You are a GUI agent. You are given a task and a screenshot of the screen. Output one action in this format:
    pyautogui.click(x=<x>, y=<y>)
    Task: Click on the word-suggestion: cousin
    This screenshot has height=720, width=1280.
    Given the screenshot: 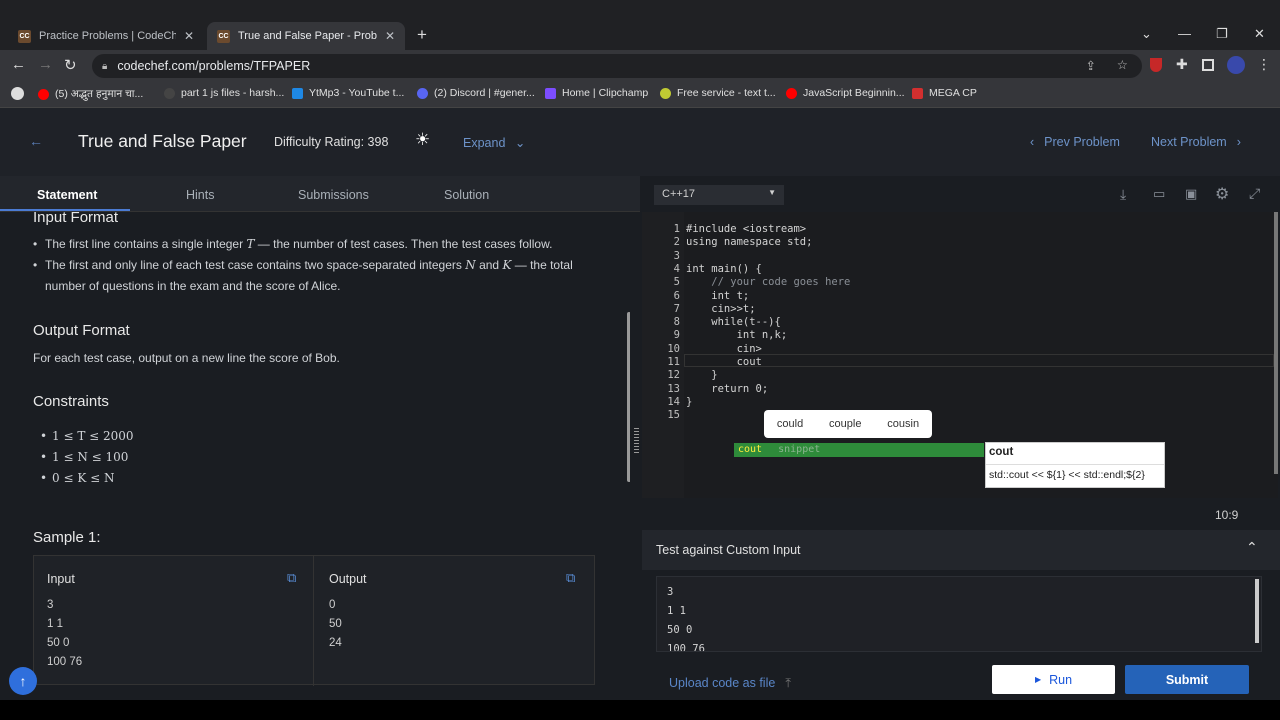 What is the action you would take?
    pyautogui.click(x=903, y=424)
    